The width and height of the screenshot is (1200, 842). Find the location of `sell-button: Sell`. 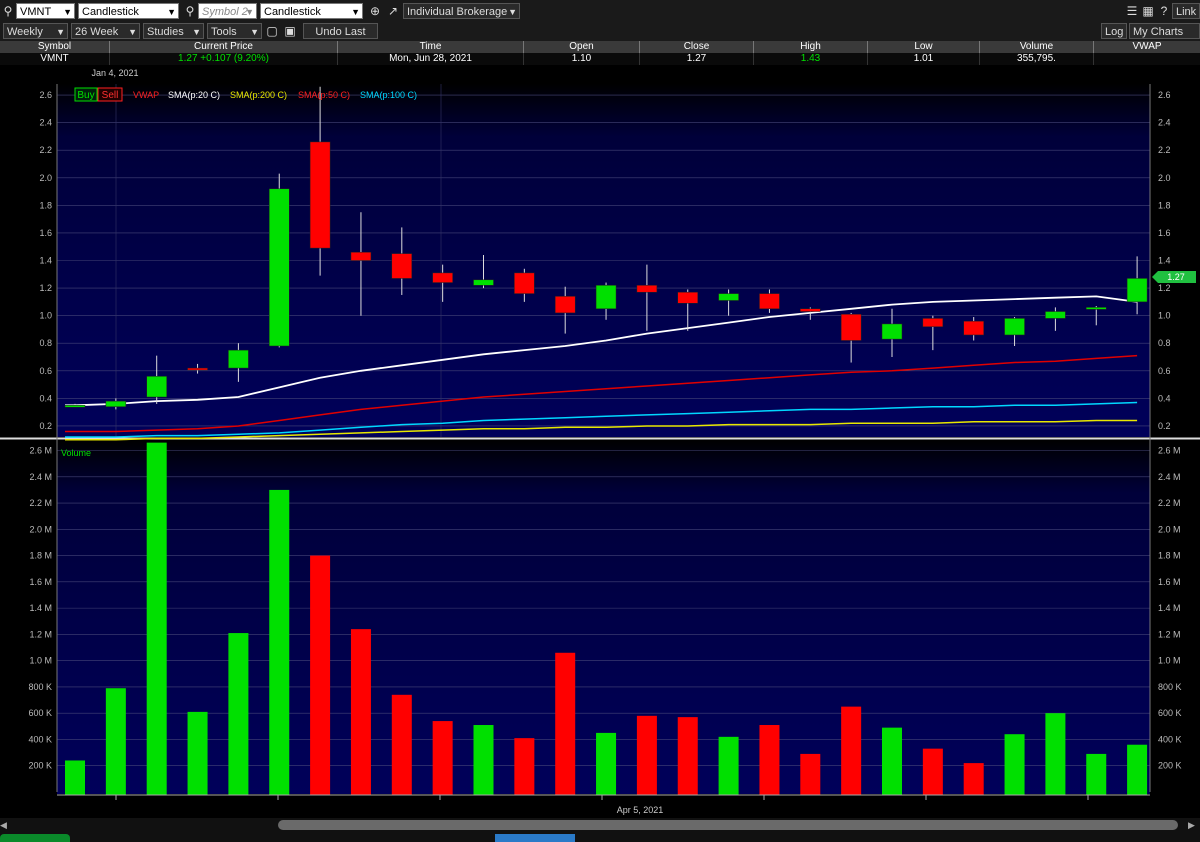

sell-button: Sell is located at coordinates (110, 94).